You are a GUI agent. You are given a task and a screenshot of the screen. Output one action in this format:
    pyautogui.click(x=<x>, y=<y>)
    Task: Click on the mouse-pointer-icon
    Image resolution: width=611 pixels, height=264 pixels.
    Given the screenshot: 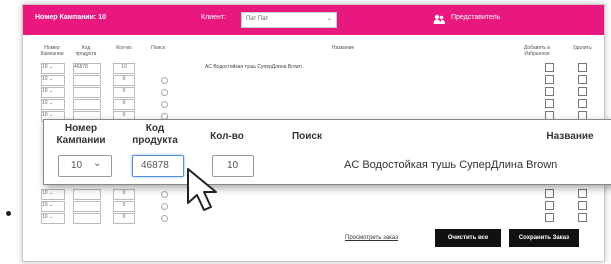 What is the action you would take?
    pyautogui.click(x=202, y=189)
    